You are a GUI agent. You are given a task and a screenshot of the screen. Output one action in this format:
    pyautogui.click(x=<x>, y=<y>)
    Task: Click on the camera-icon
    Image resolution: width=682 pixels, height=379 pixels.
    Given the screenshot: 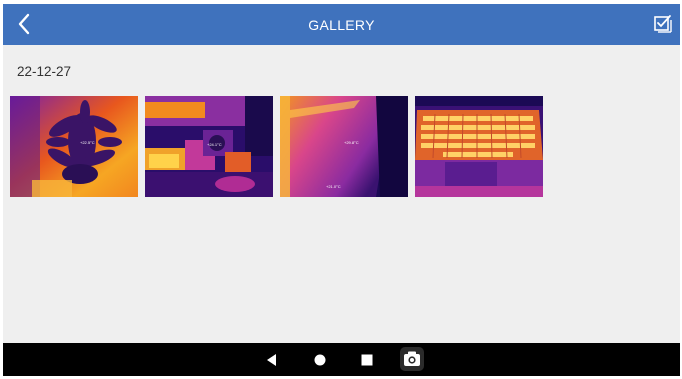 What is the action you would take?
    pyautogui.click(x=412, y=359)
    